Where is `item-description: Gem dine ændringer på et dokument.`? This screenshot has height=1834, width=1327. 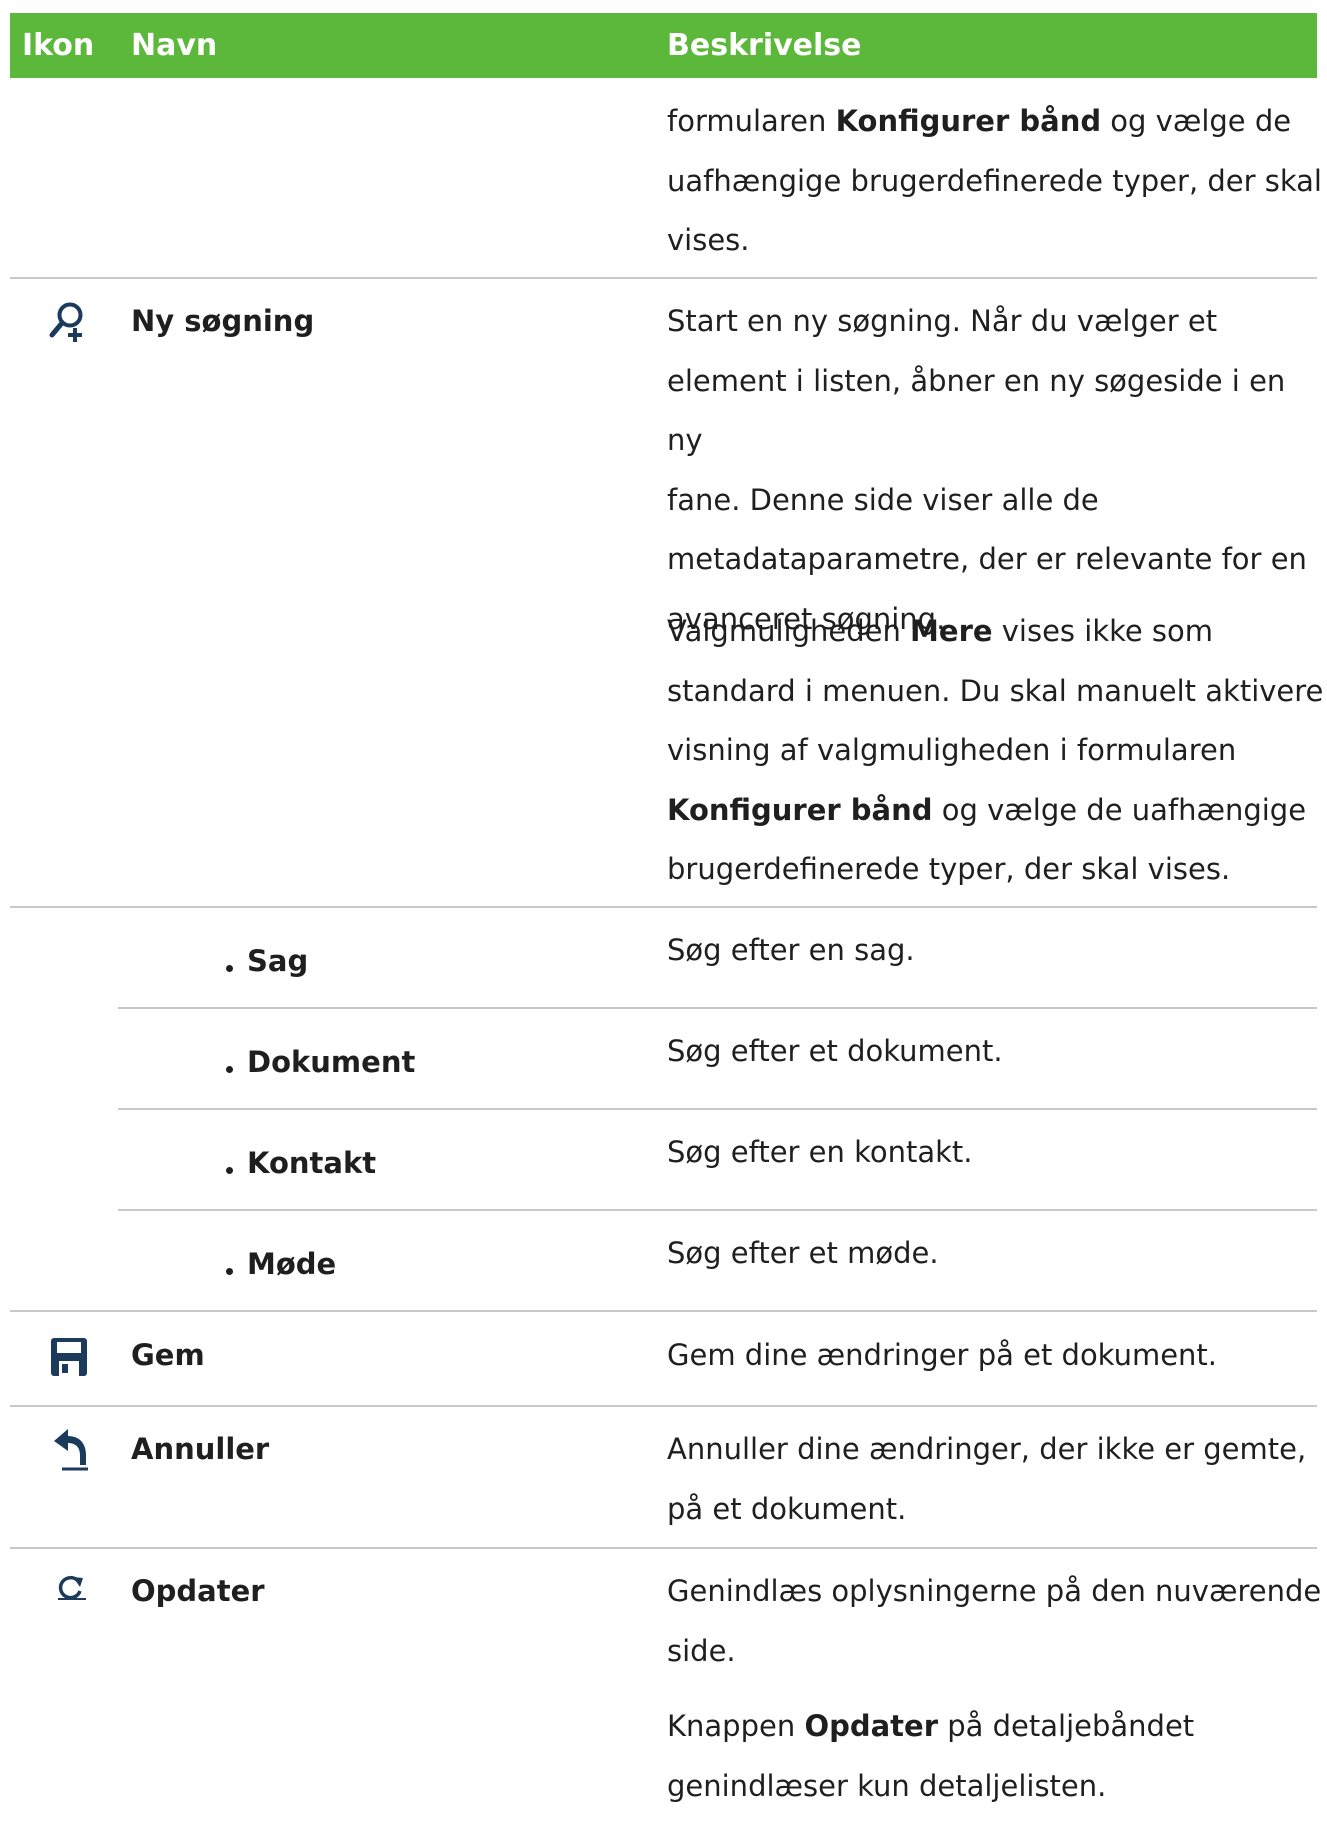 item-description: Gem dine ændringer på et dokument. is located at coordinates (942, 1355).